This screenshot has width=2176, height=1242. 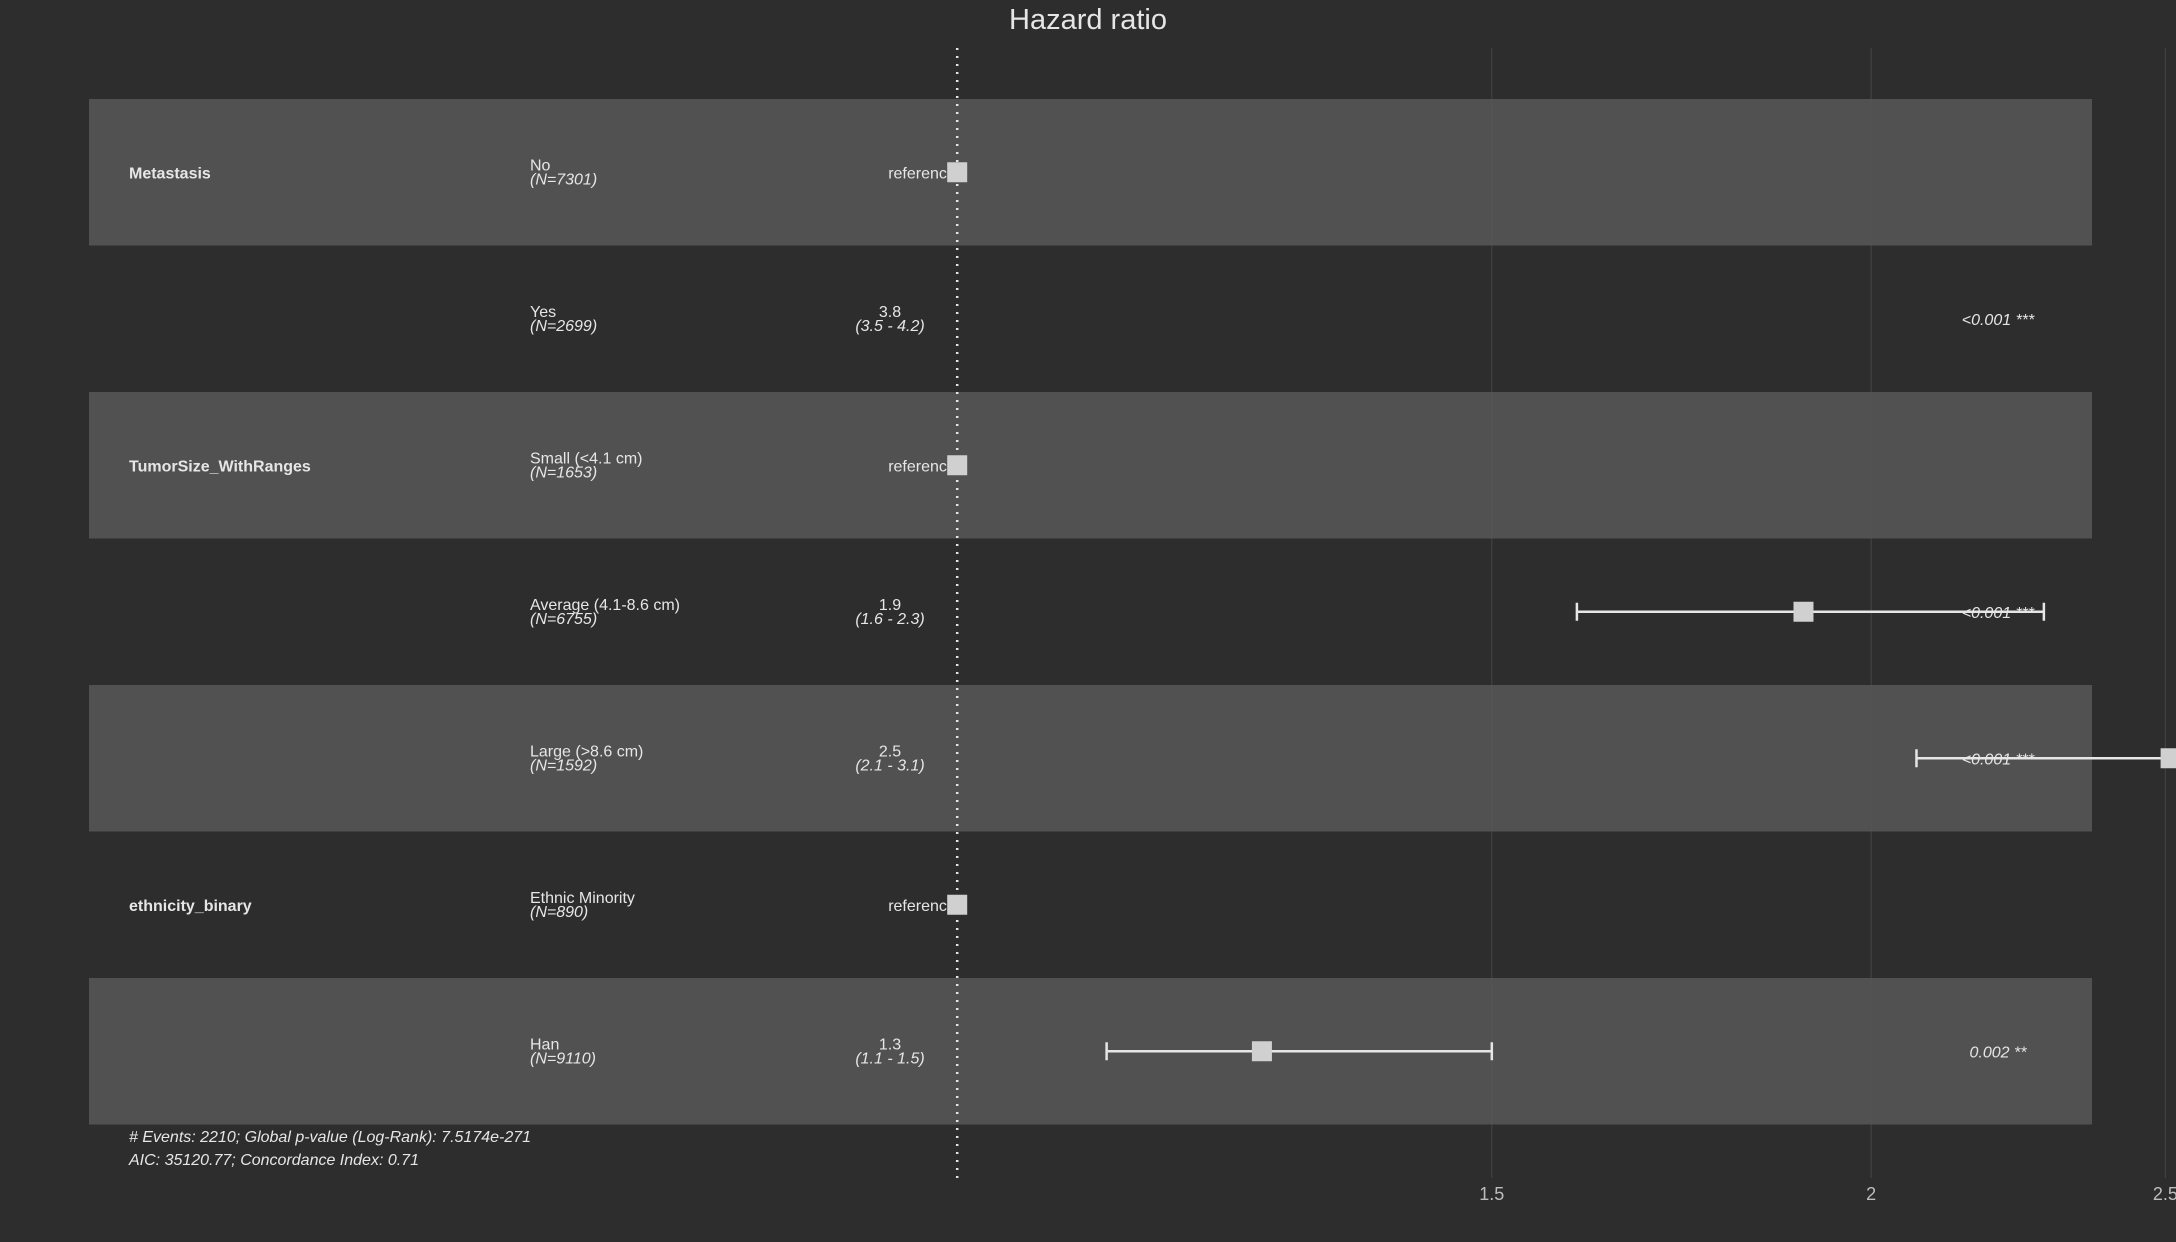 What do you see at coordinates (563, 619) in the screenshot?
I see `level-n: (N=6755)` at bounding box center [563, 619].